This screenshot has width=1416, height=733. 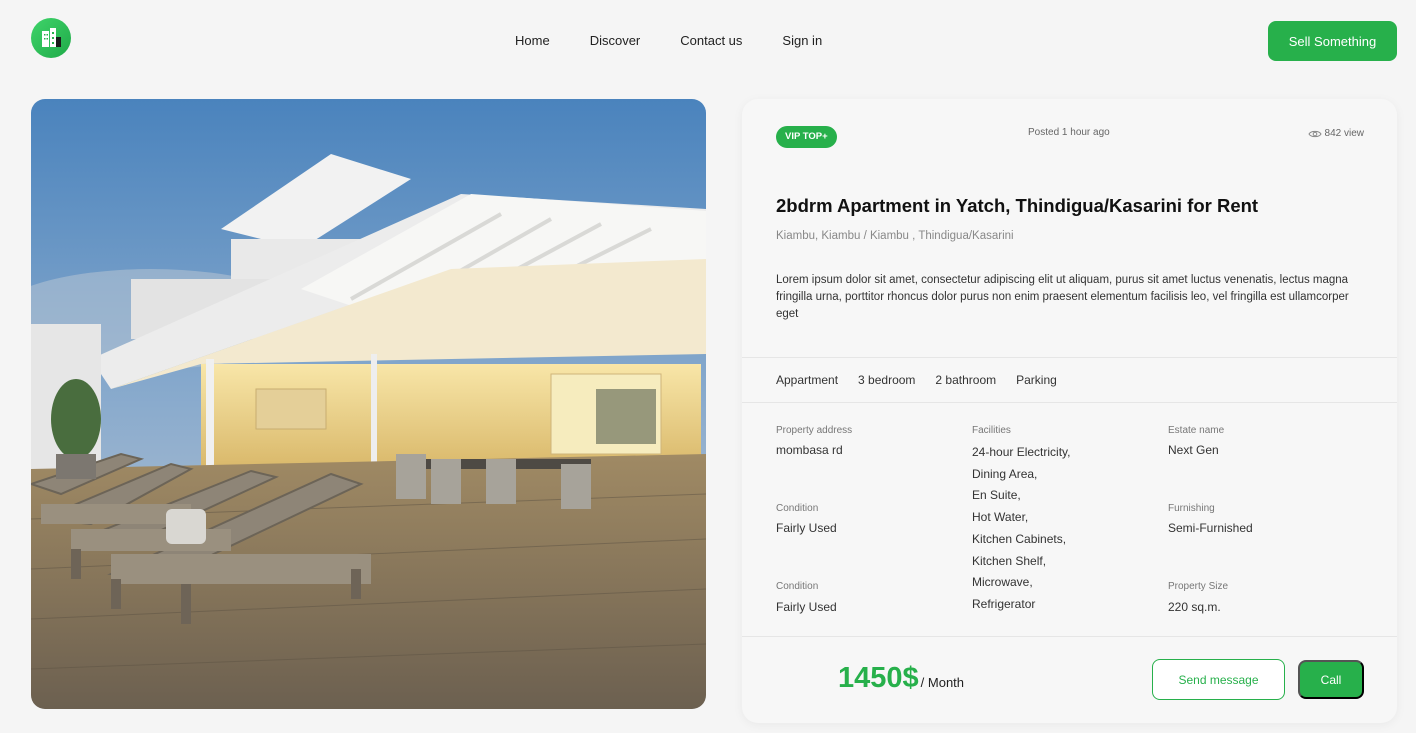 I want to click on nav-discover: Discover, so click(x=615, y=40).